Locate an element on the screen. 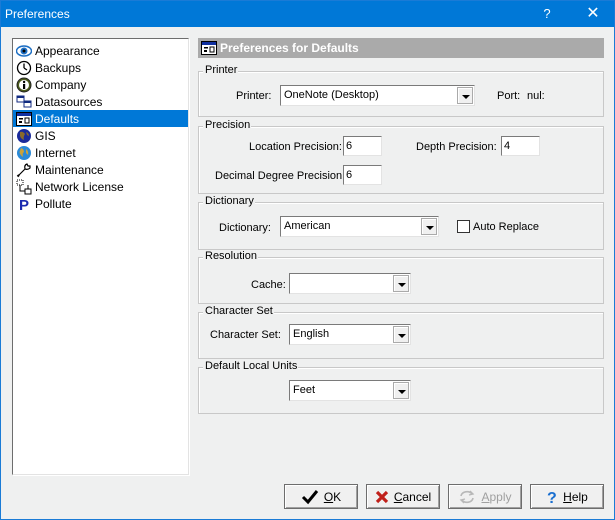 The image size is (615, 520). ok-button-label: OK is located at coordinates (332, 496).